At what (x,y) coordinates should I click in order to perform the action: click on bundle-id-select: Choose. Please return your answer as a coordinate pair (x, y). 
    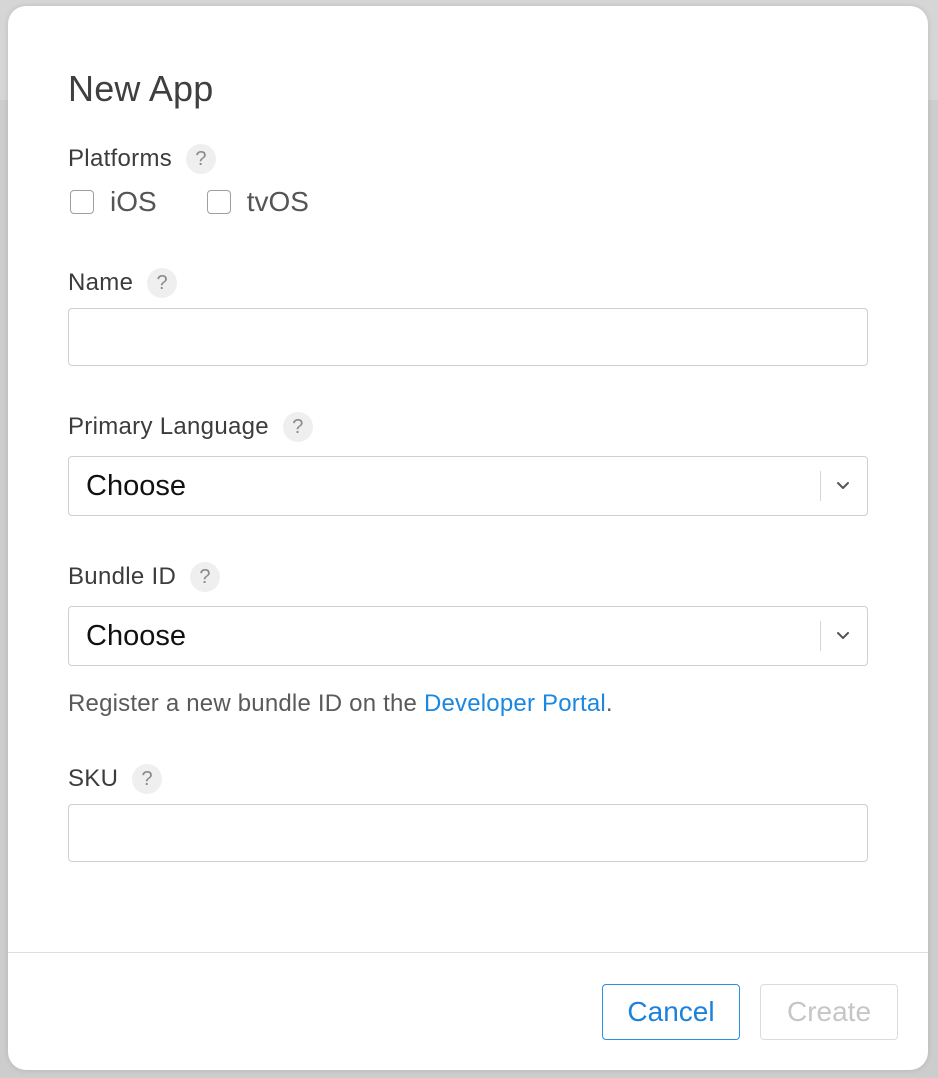
    Looking at the image, I should click on (468, 636).